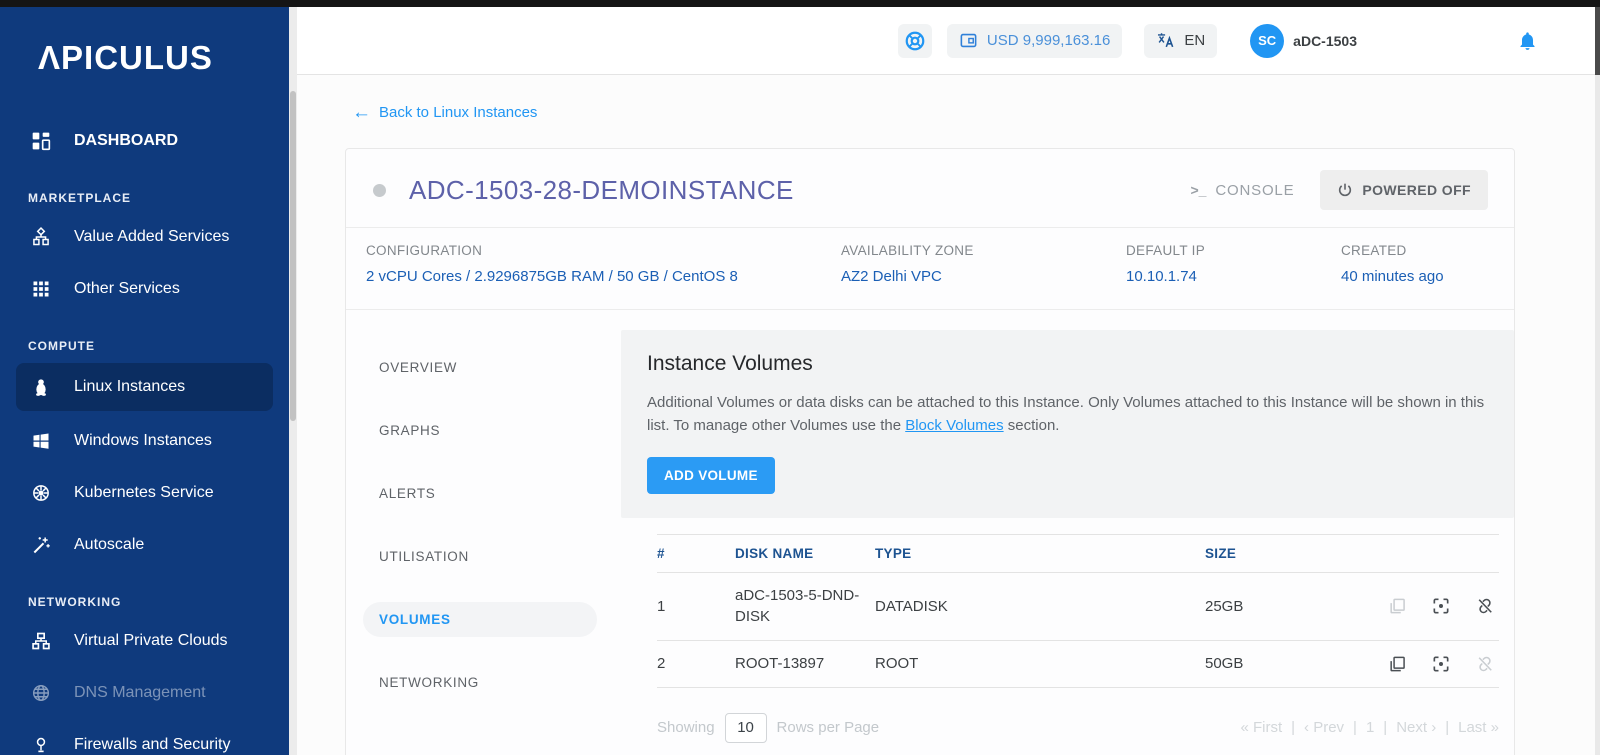 The image size is (1600, 755). I want to click on rows-per-page-control: Showing Rows per Page, so click(768, 727).